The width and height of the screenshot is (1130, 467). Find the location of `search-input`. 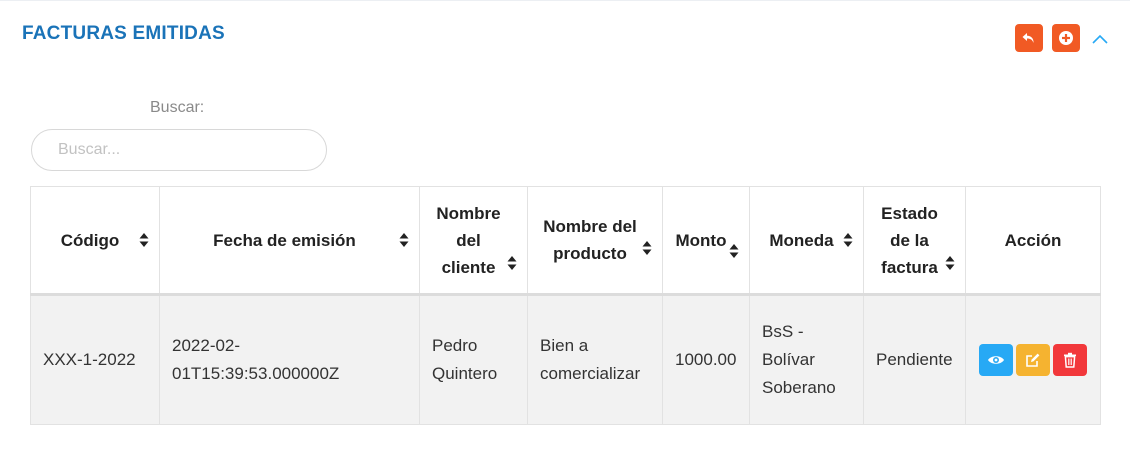

search-input is located at coordinates (179, 150).